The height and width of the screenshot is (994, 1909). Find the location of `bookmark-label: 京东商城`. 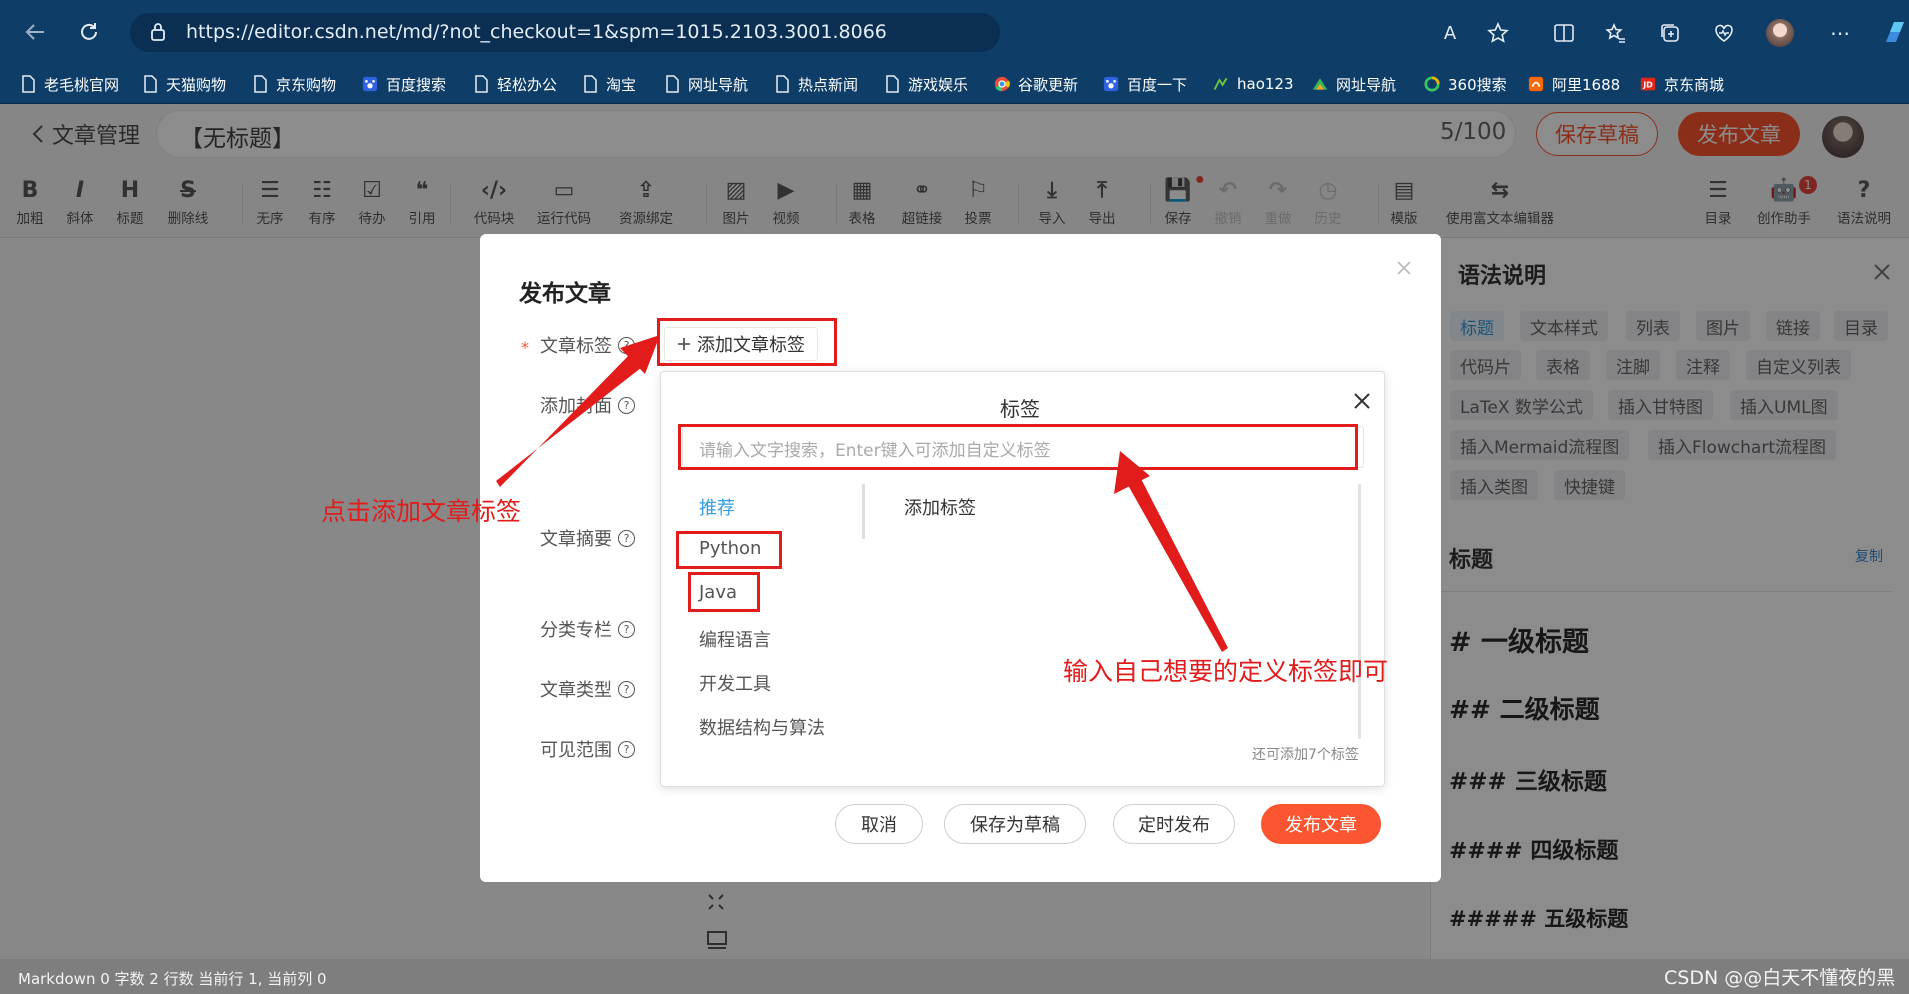

bookmark-label: 京东商城 is located at coordinates (1694, 84).